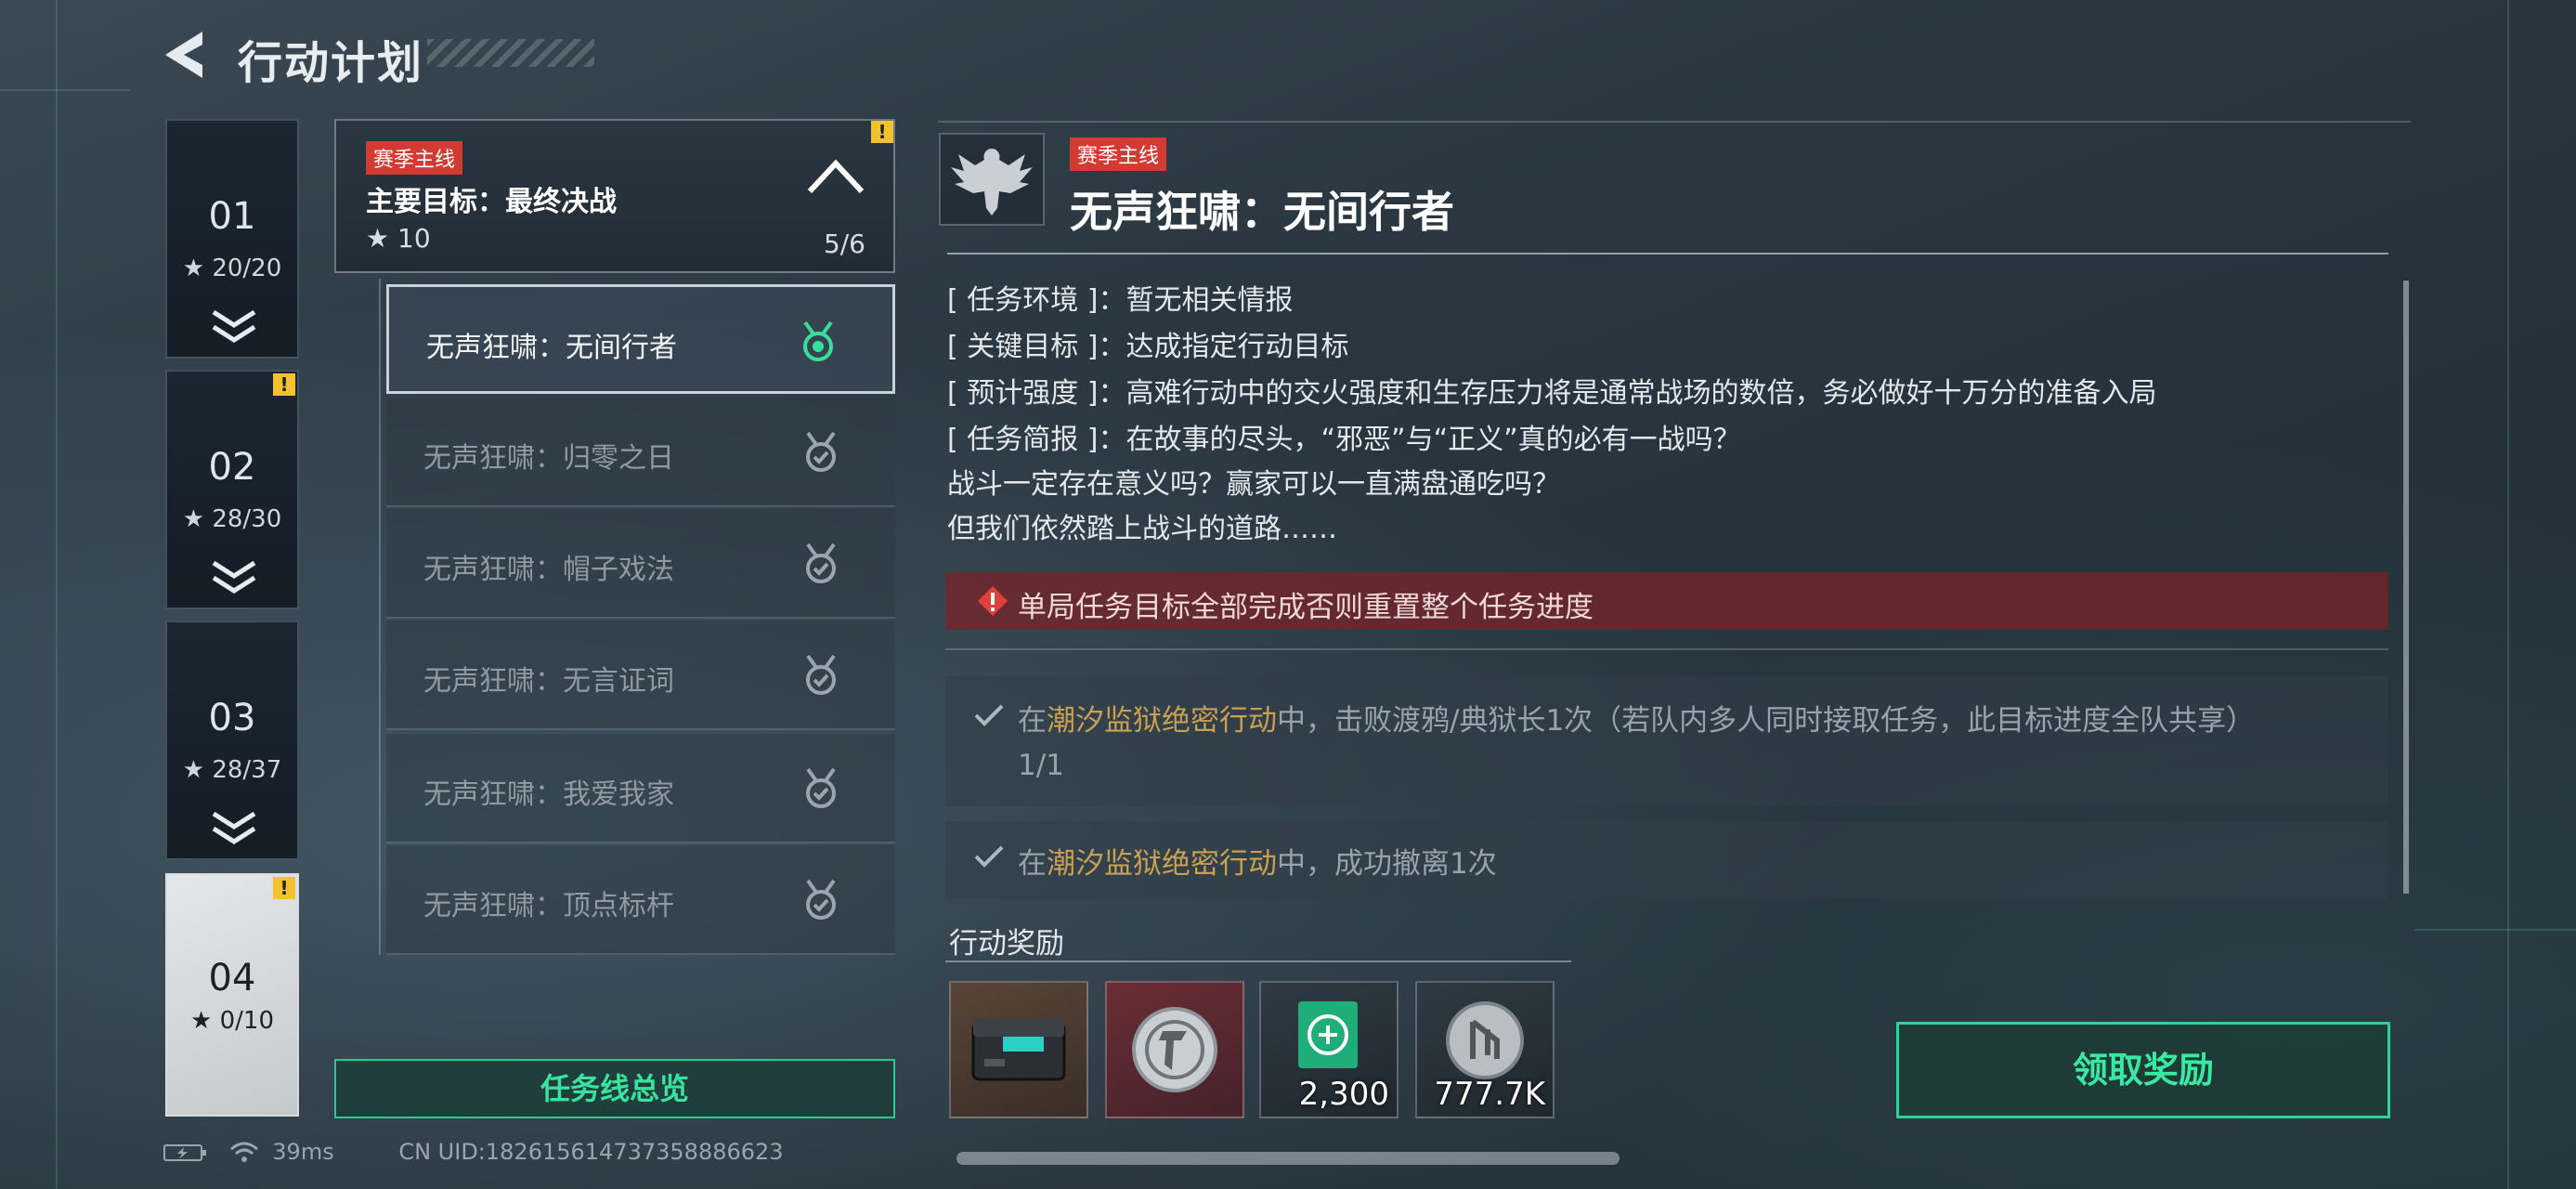 The image size is (2576, 1189). I want to click on objective-suffix: 中，击败渡鸦/典狱长1次（若队内多人同时接取任务，此目标进度全队共享）, so click(1767, 721).